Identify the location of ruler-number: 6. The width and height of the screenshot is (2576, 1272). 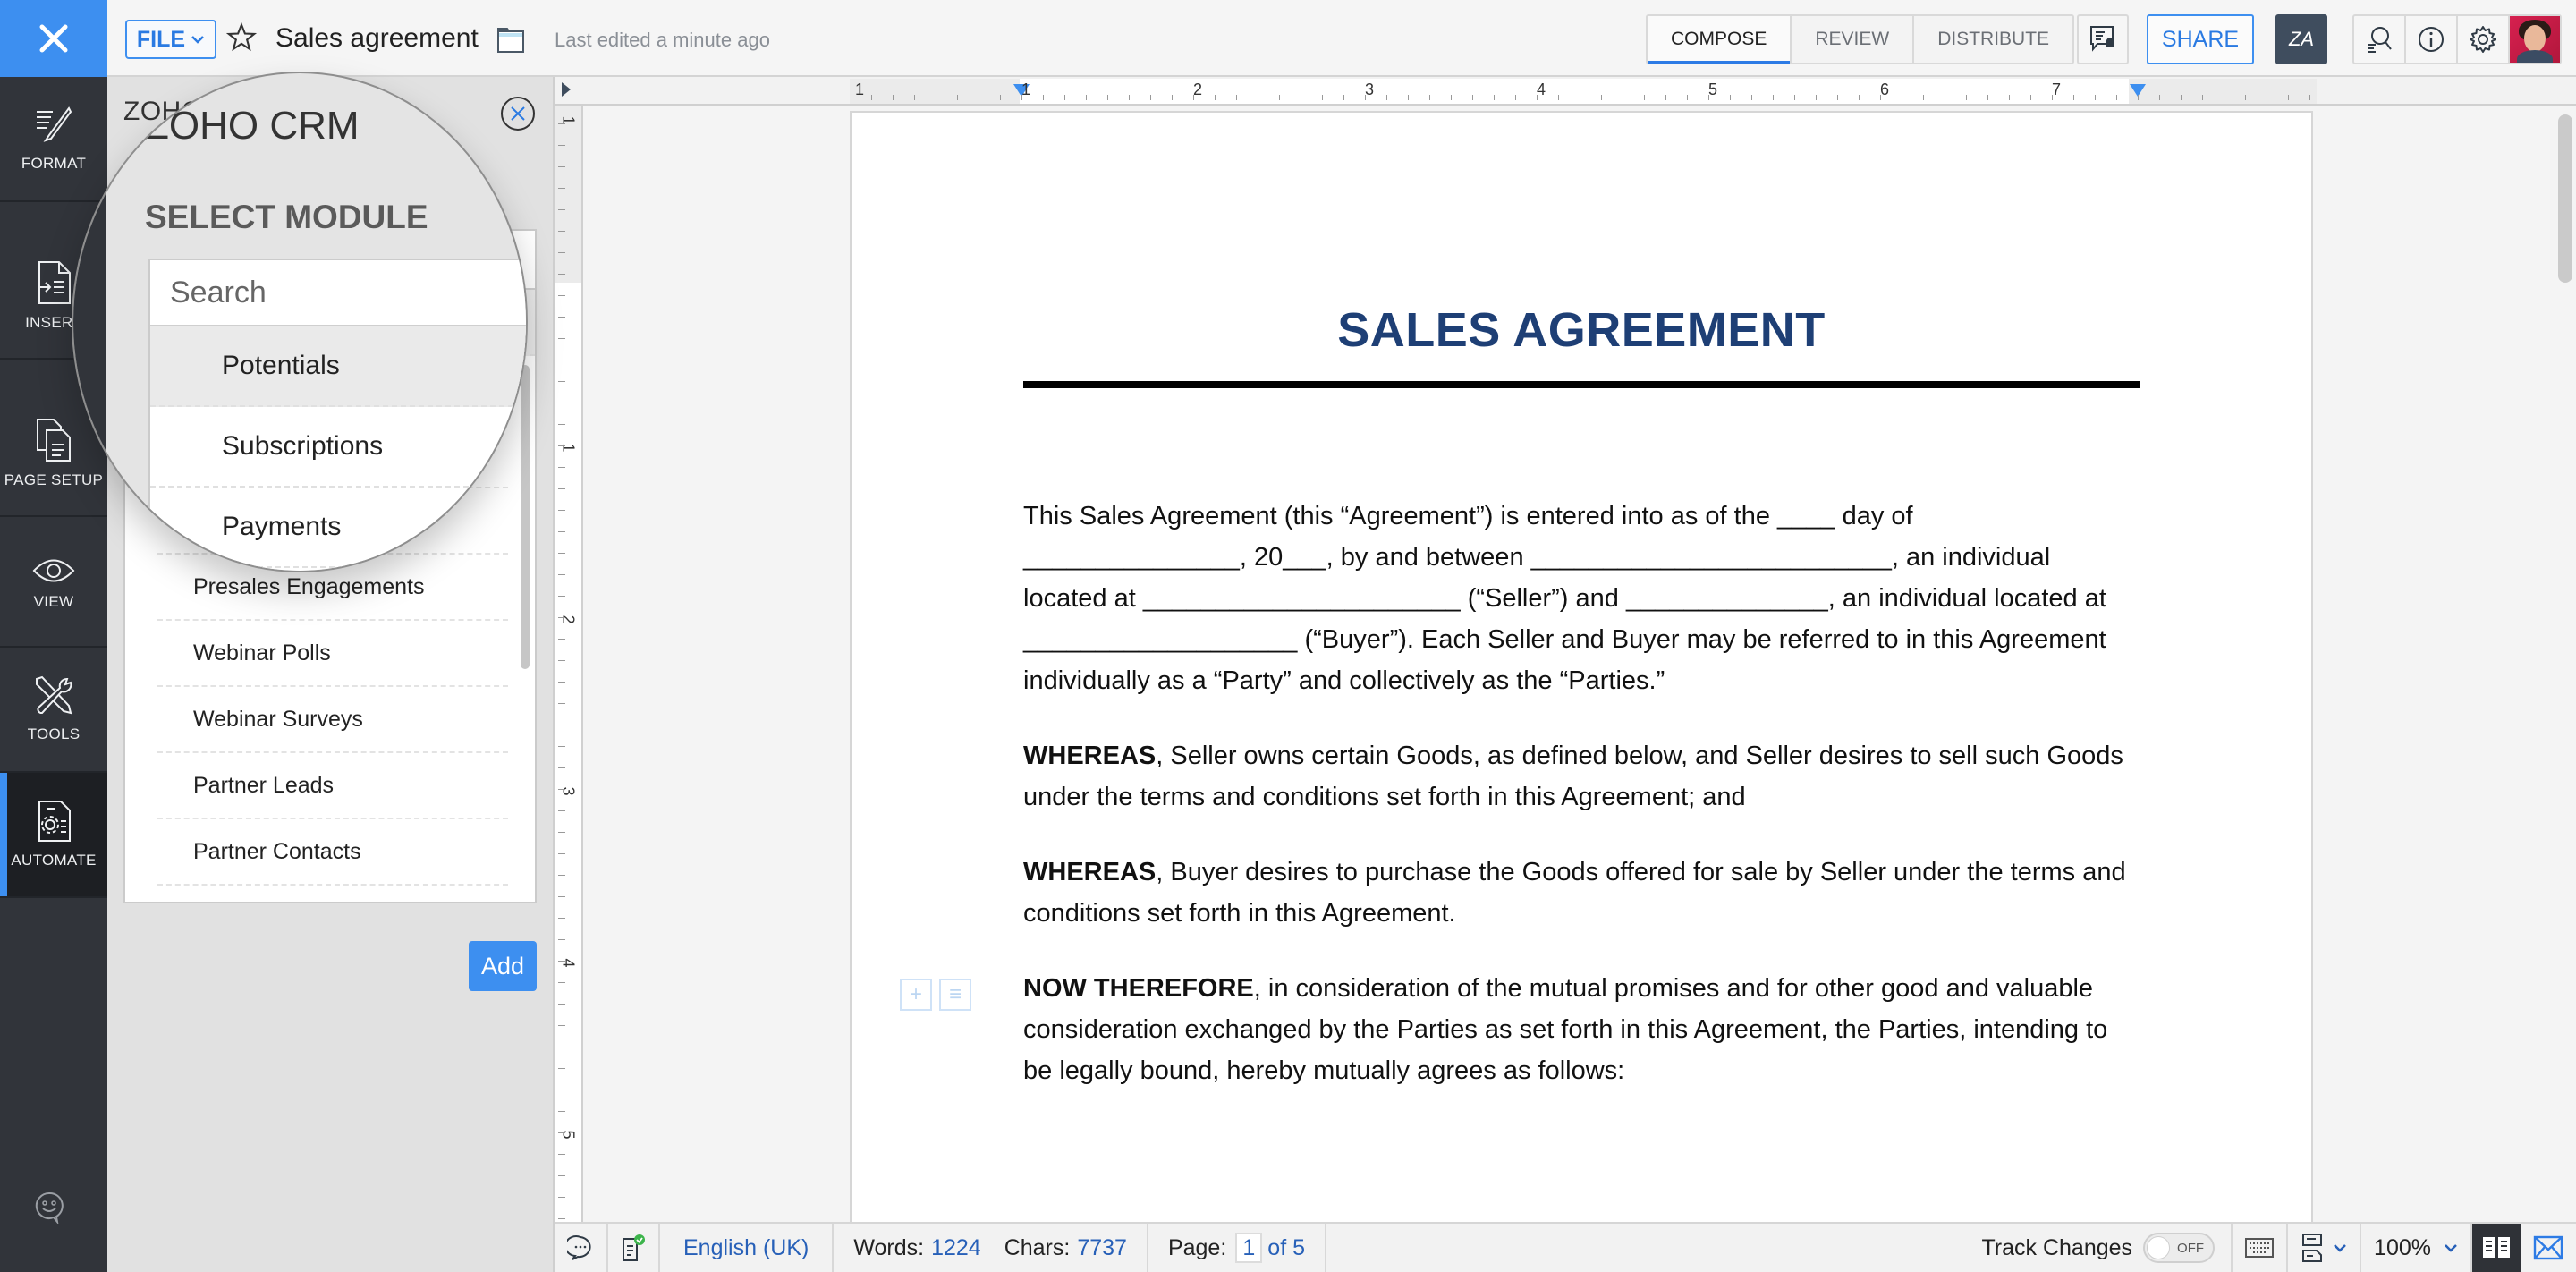
(1885, 89).